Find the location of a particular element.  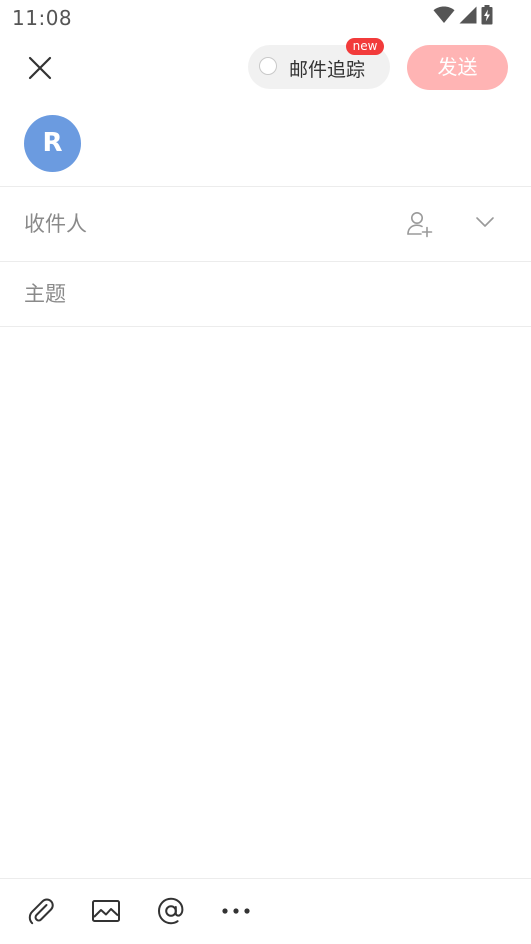

close-button is located at coordinates (40, 68).